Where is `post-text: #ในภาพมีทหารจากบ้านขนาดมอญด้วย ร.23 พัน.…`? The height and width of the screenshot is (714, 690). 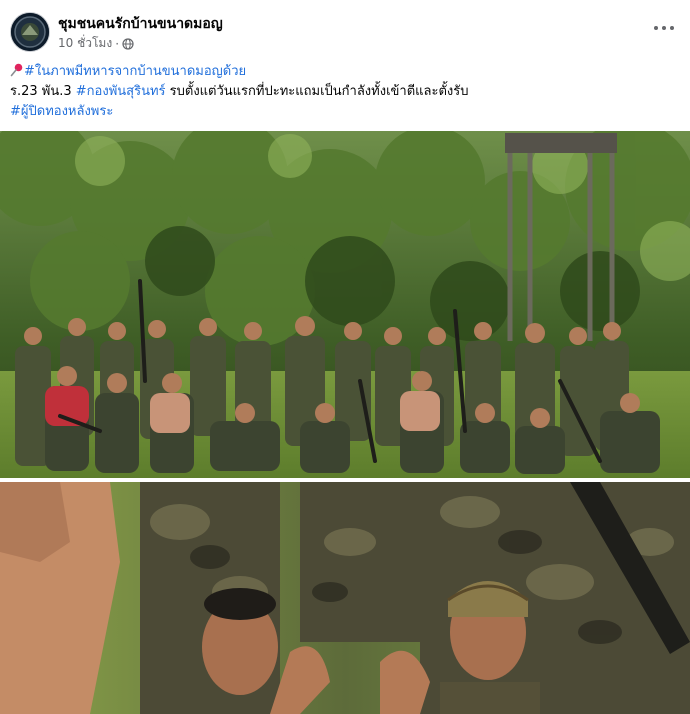
post-text: #ในภาพมีทหารจากบ้านขนาดมอญด้วย ร.23 พัน.… is located at coordinates (345, 92).